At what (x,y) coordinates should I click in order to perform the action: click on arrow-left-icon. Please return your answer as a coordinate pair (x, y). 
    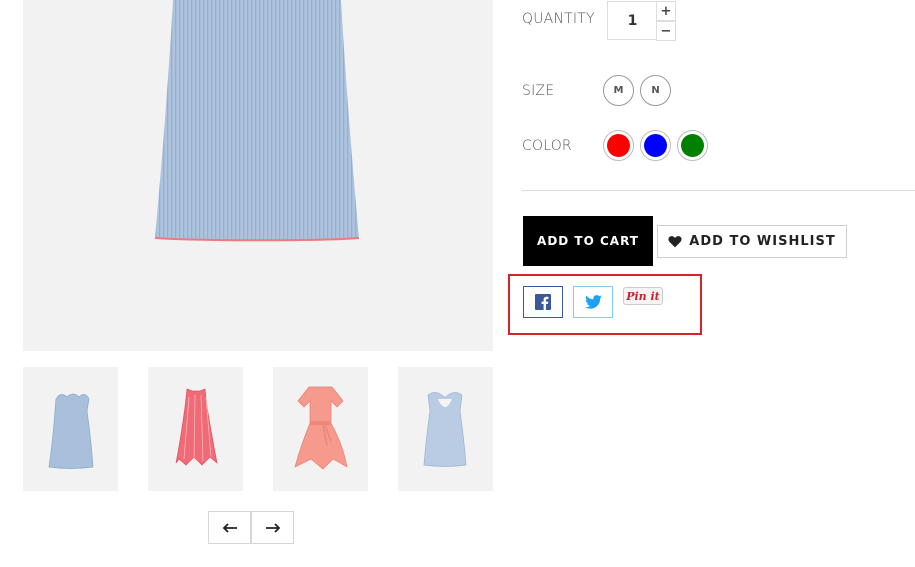
    Looking at the image, I should click on (229, 527).